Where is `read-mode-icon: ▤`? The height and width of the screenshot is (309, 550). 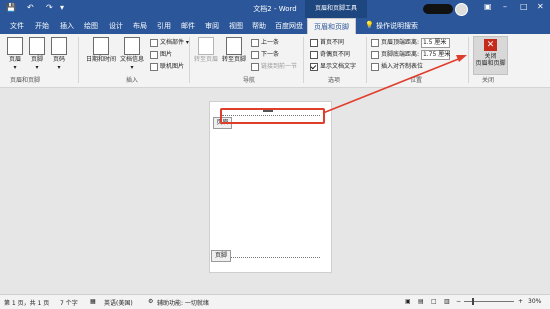 read-mode-icon: ▤ is located at coordinates (421, 301).